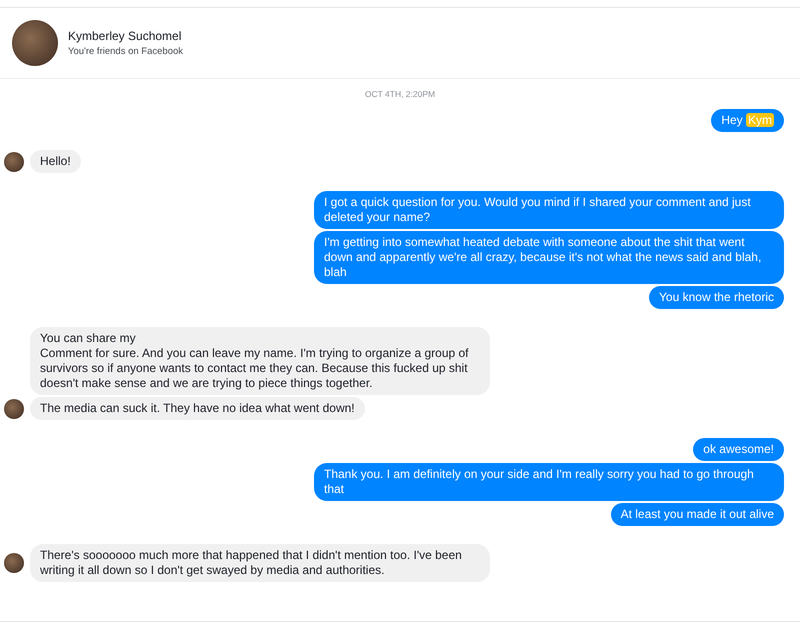 The image size is (800, 632). What do you see at coordinates (549, 482) in the screenshot?
I see `message-bubble: Thank you. I am definitely on your side and I'm really sorry you had to go through that` at bounding box center [549, 482].